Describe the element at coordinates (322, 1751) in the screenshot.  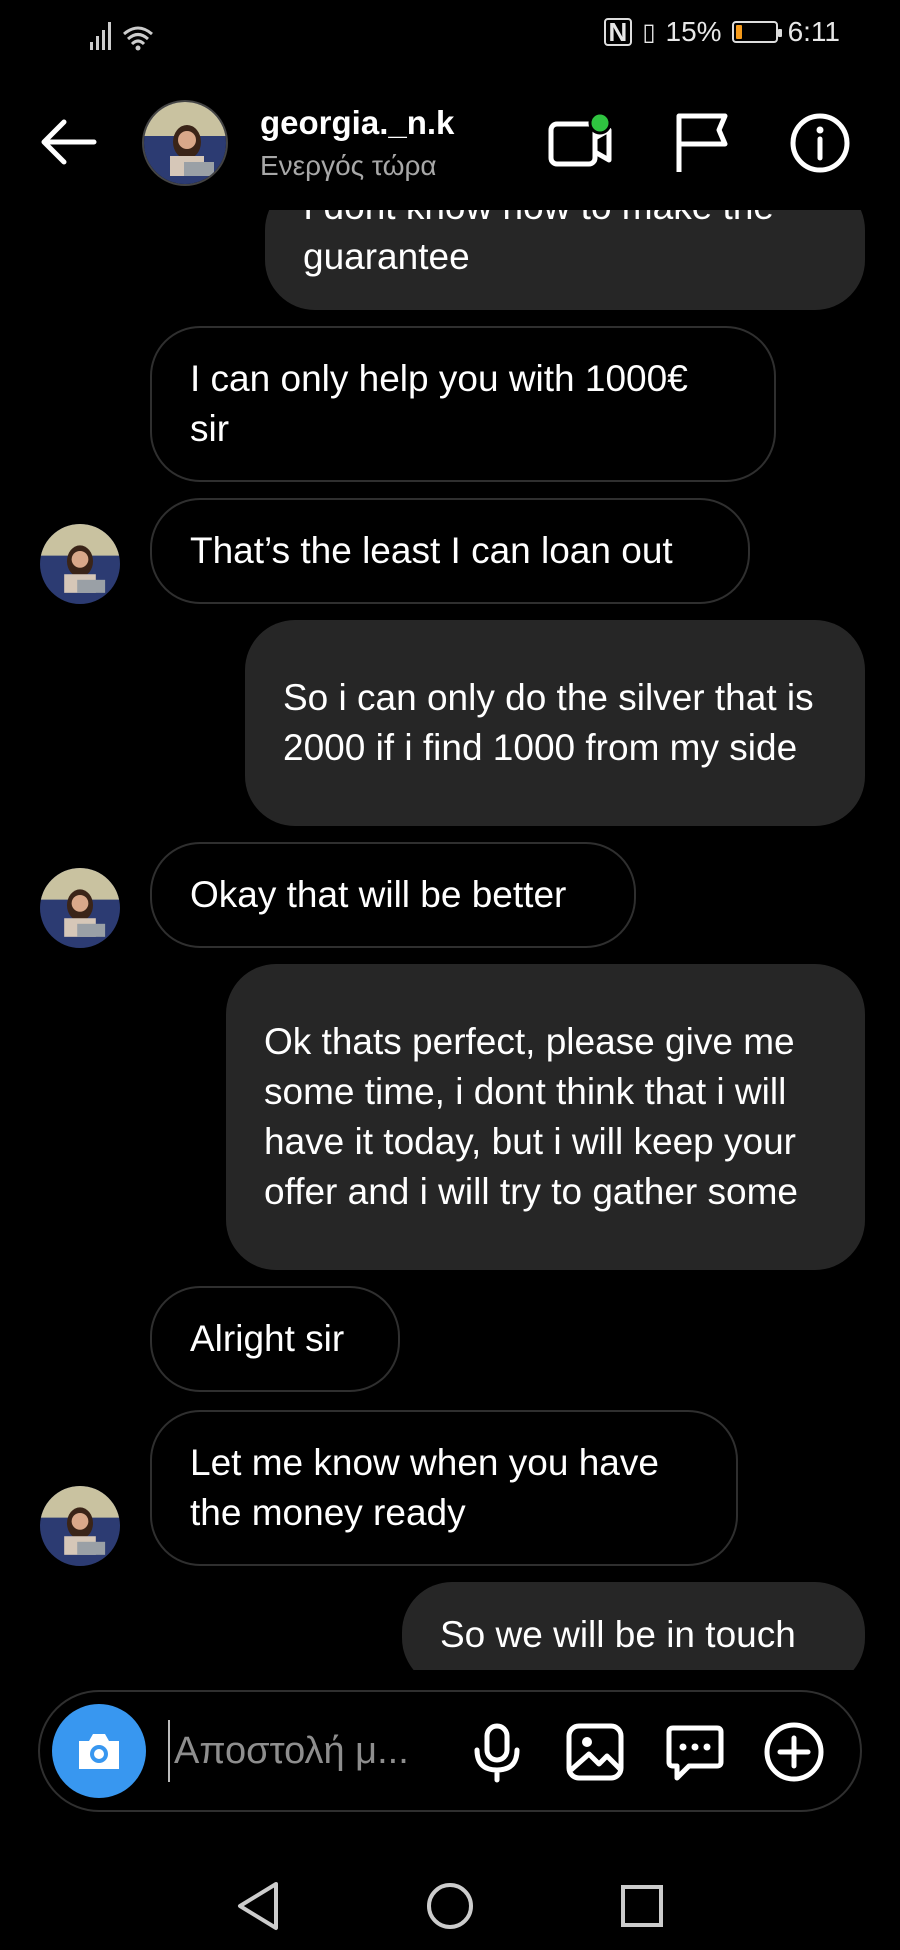
I see `message-input` at that location.